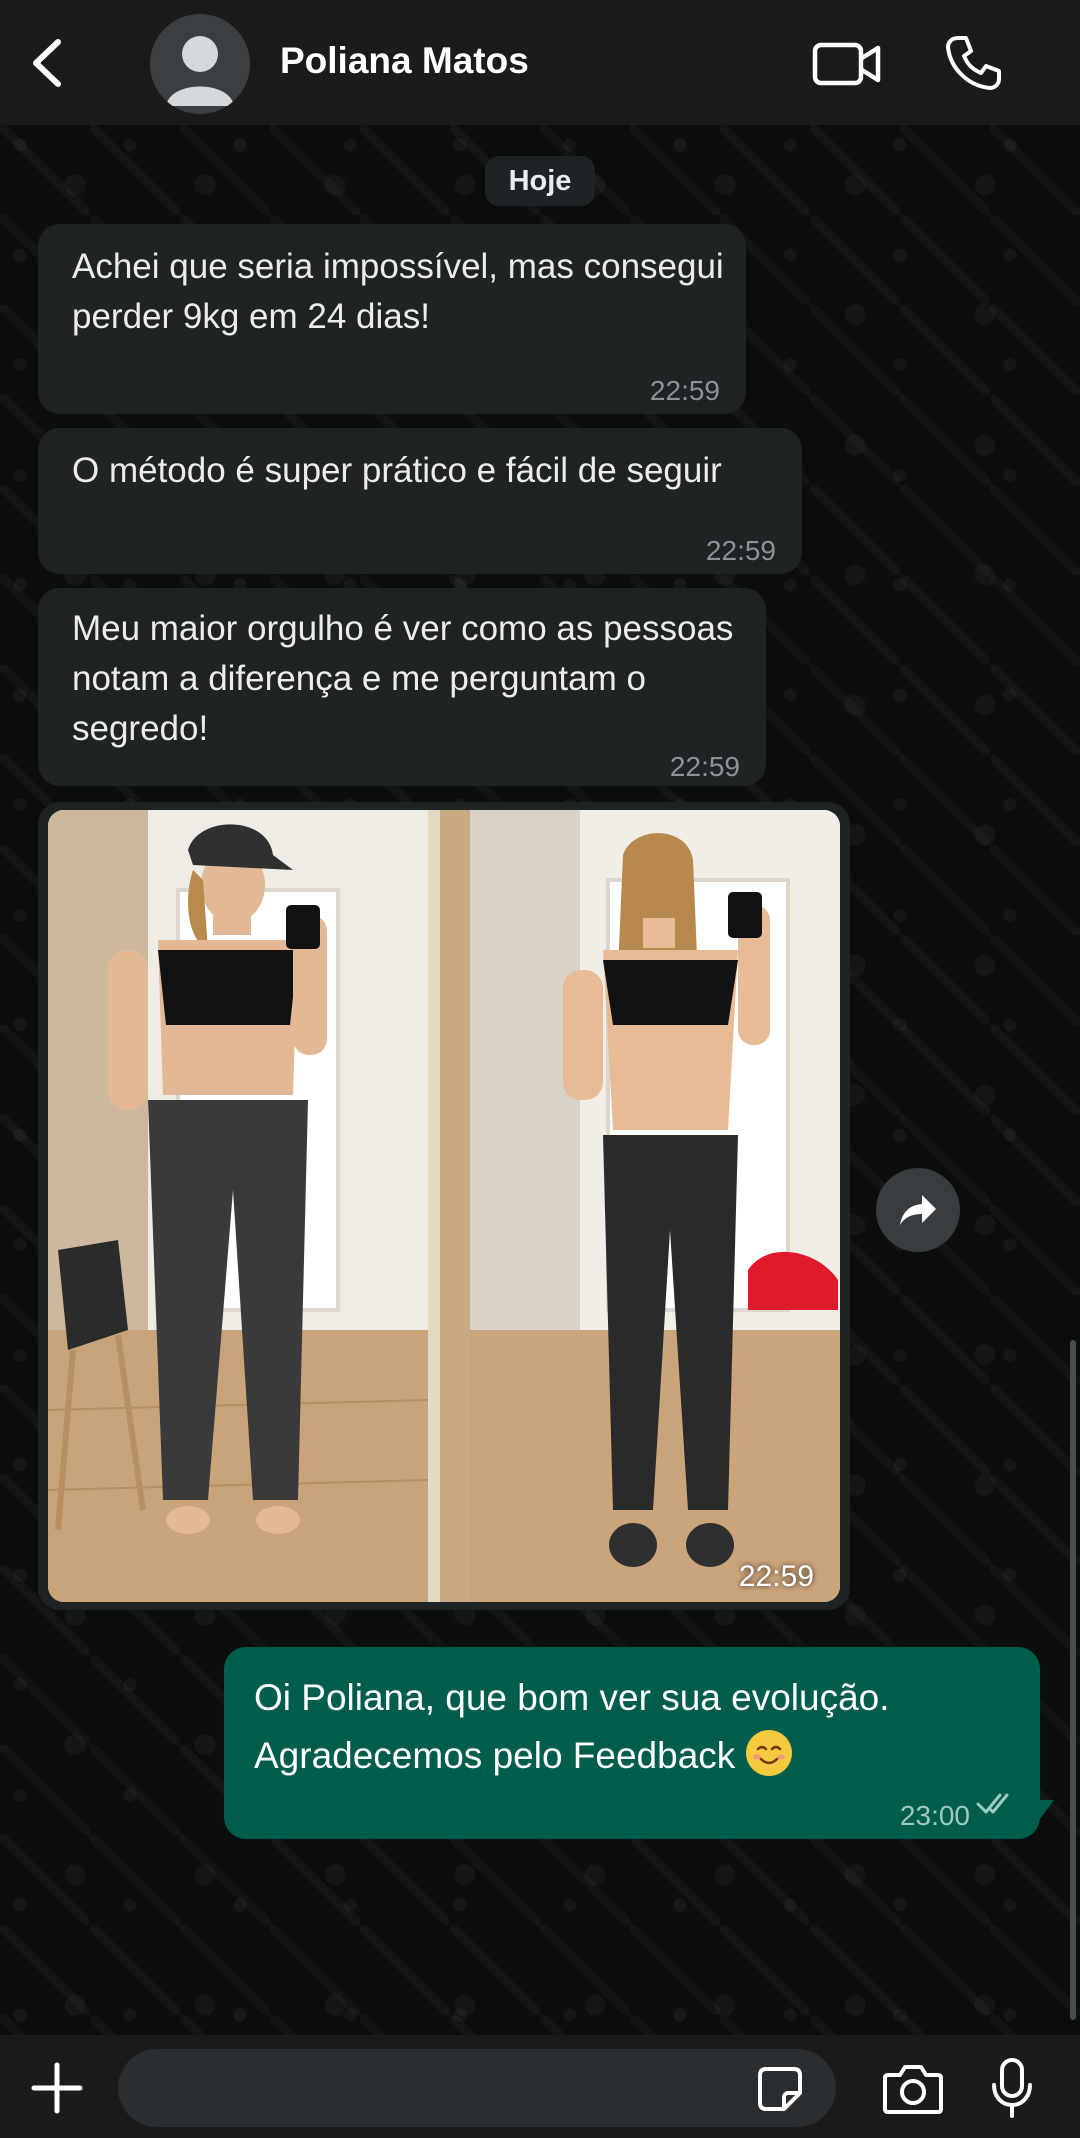 This screenshot has width=1080, height=2138. What do you see at coordinates (1073, 1680) in the screenshot?
I see `scrollbar` at bounding box center [1073, 1680].